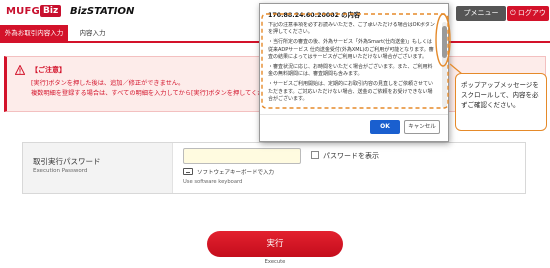  I want to click on mufg-logo: MUFG, so click(23, 11).